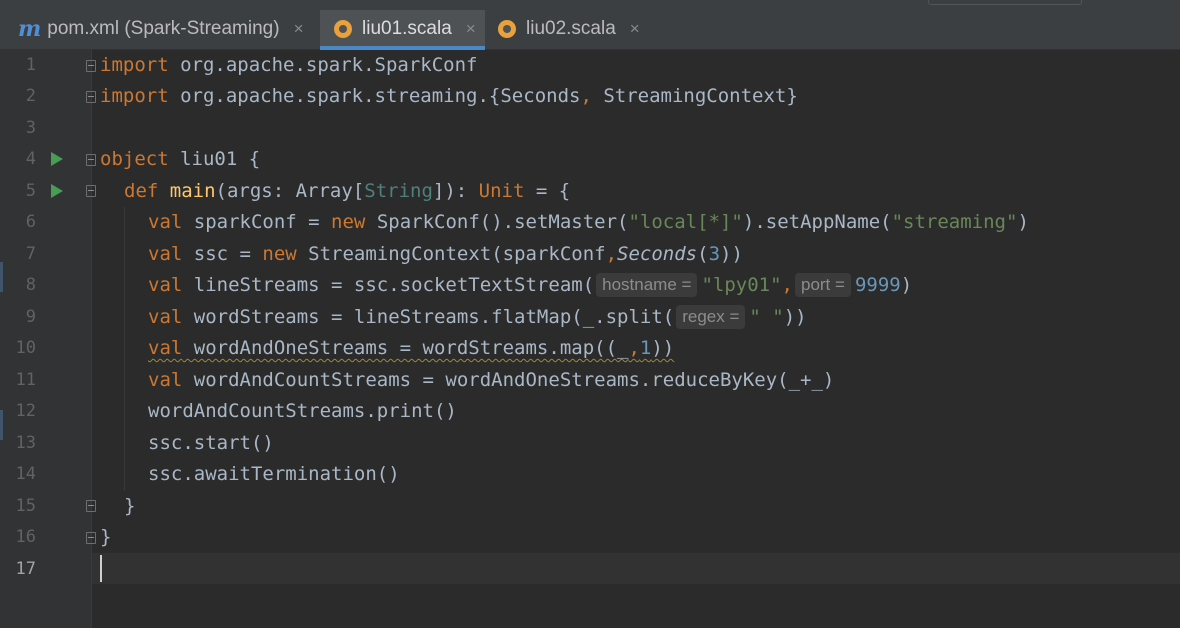 The height and width of the screenshot is (628, 1180). Describe the element at coordinates (257, 222) in the screenshot. I see `code-text: sparkConf =` at that location.